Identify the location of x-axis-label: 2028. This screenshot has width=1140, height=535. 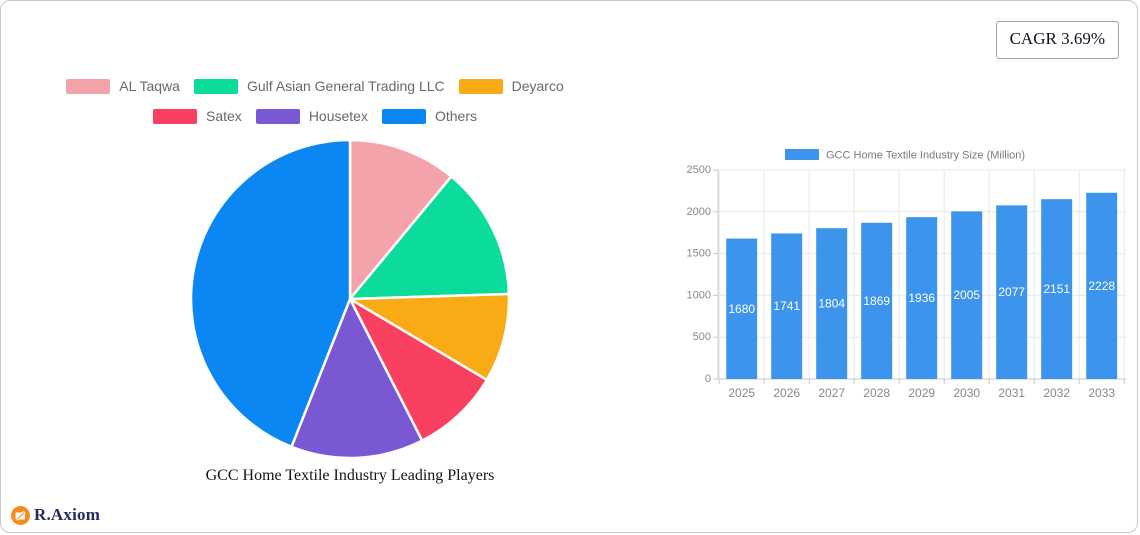
(876, 393).